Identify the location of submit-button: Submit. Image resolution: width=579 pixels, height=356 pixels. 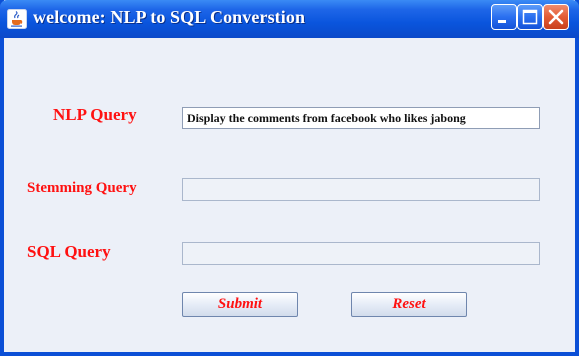
(240, 304).